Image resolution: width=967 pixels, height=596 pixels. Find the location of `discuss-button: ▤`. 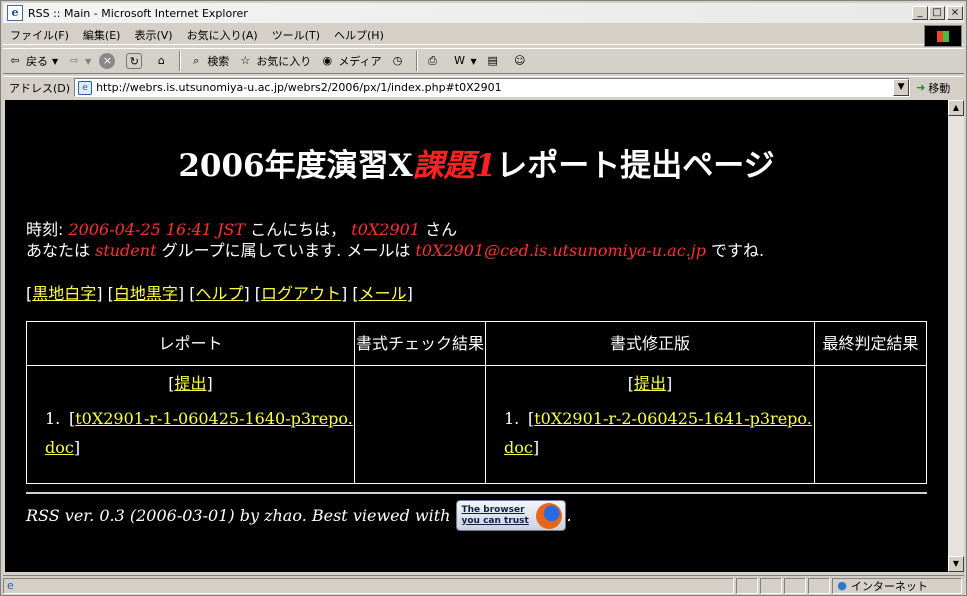

discuss-button: ▤ is located at coordinates (494, 61).